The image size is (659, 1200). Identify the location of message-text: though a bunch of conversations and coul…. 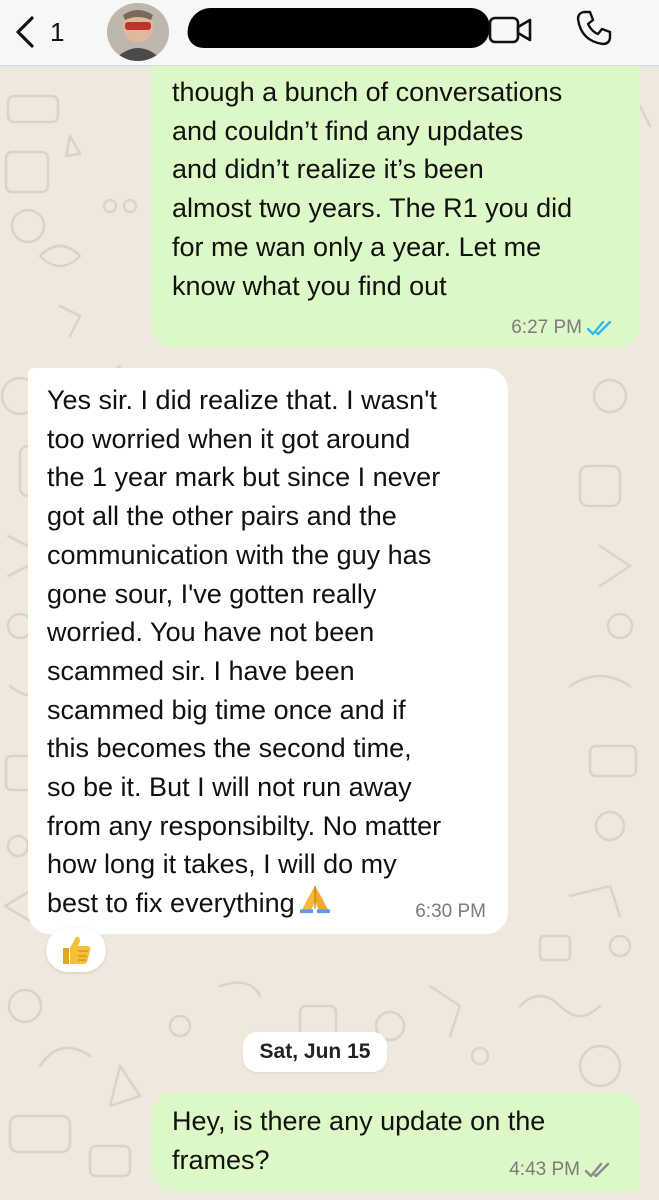
(372, 189).